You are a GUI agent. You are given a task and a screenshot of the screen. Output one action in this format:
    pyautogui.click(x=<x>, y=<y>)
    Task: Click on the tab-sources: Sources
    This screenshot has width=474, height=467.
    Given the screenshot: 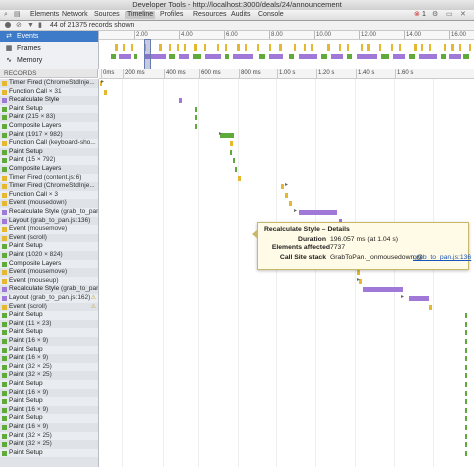 What is the action you would take?
    pyautogui.click(x=107, y=15)
    